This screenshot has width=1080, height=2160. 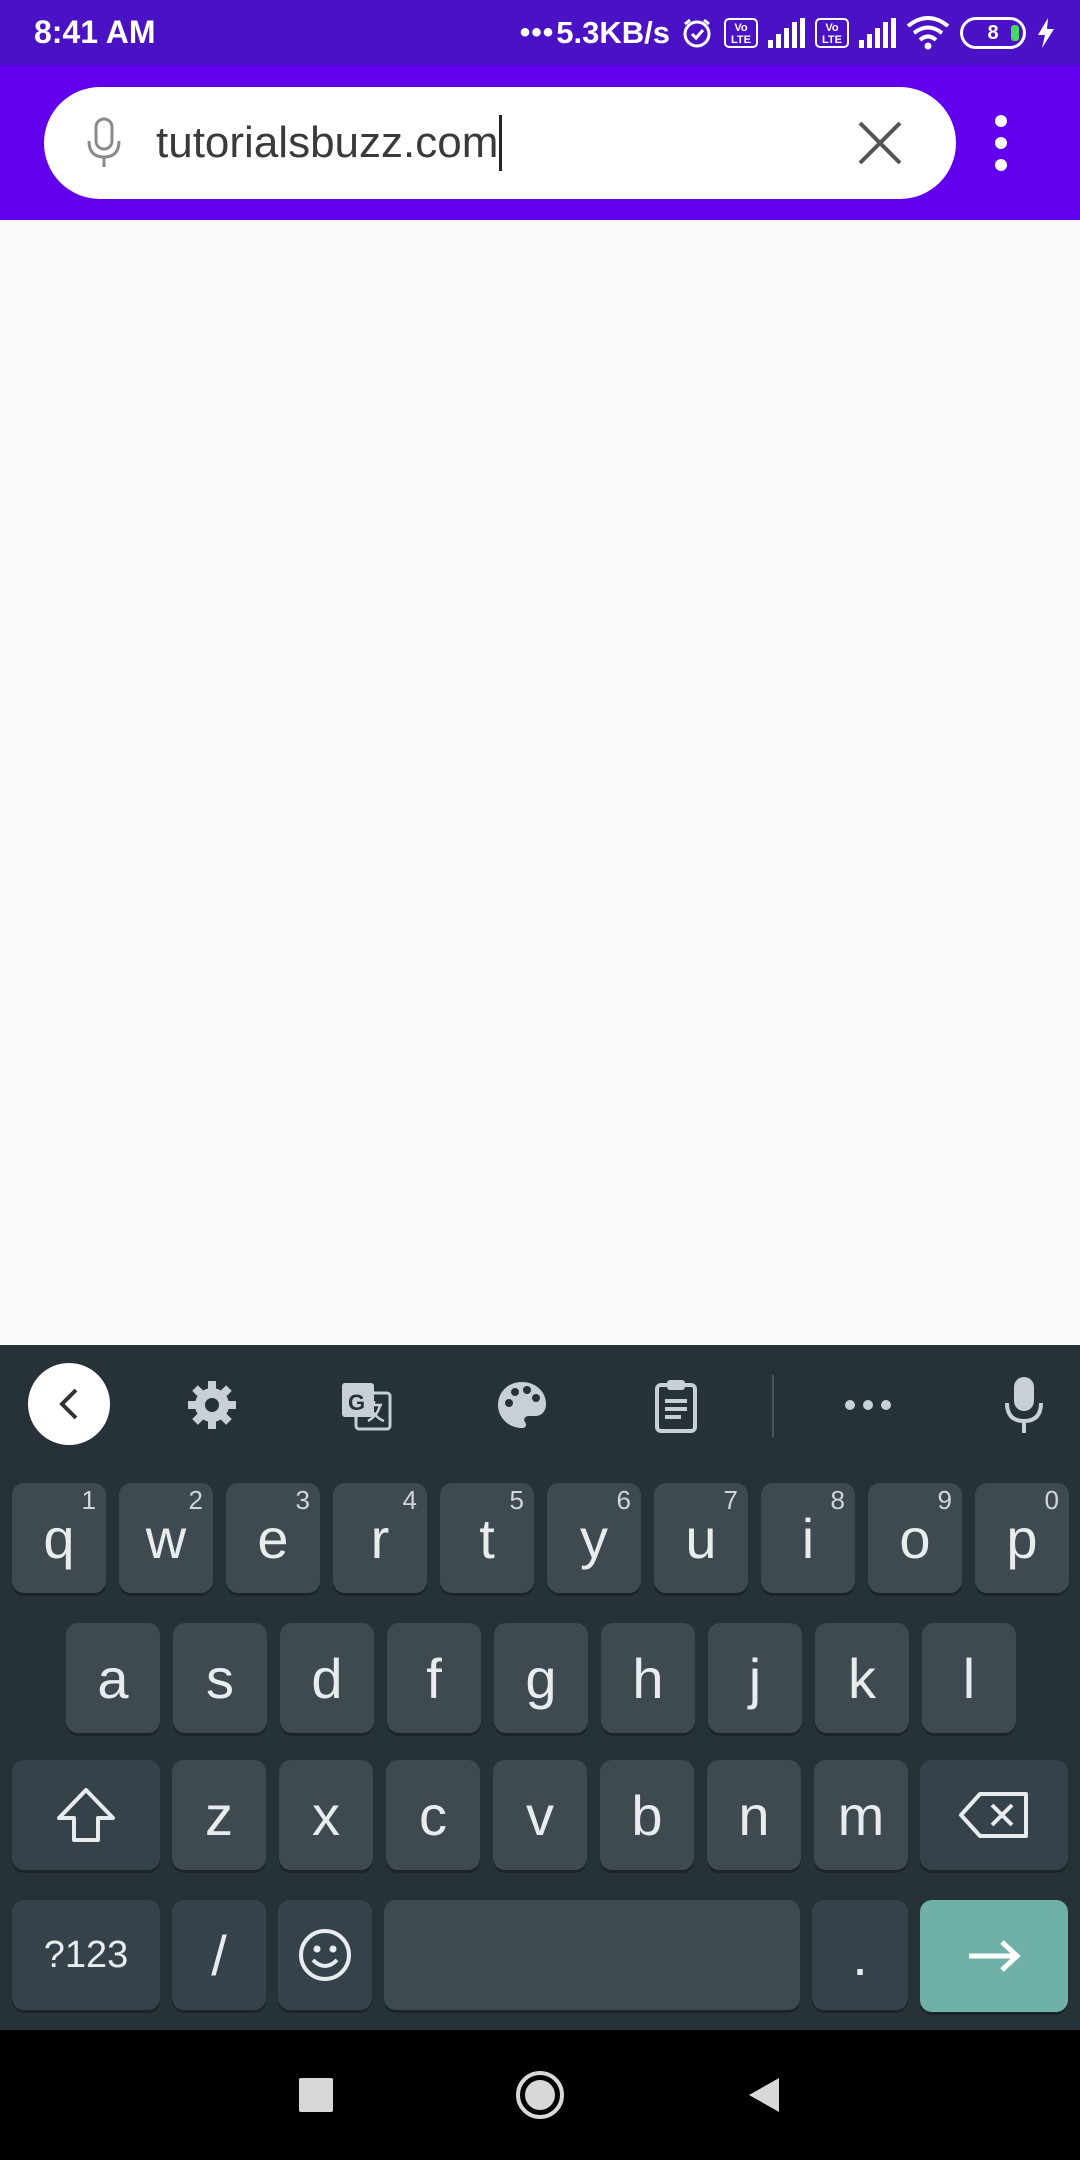 I want to click on search-input: tutorialsbuzz.com, so click(x=456, y=143).